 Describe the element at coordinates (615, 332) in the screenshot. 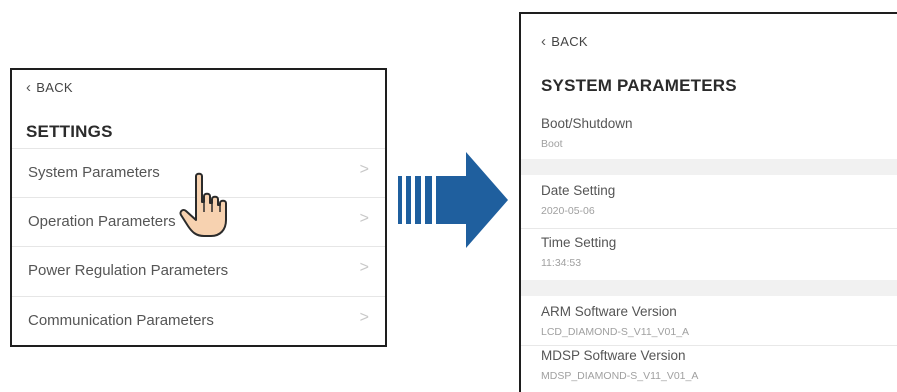

I see `param-value: LCD_DIAMOND-S_V11_V01_A` at that location.